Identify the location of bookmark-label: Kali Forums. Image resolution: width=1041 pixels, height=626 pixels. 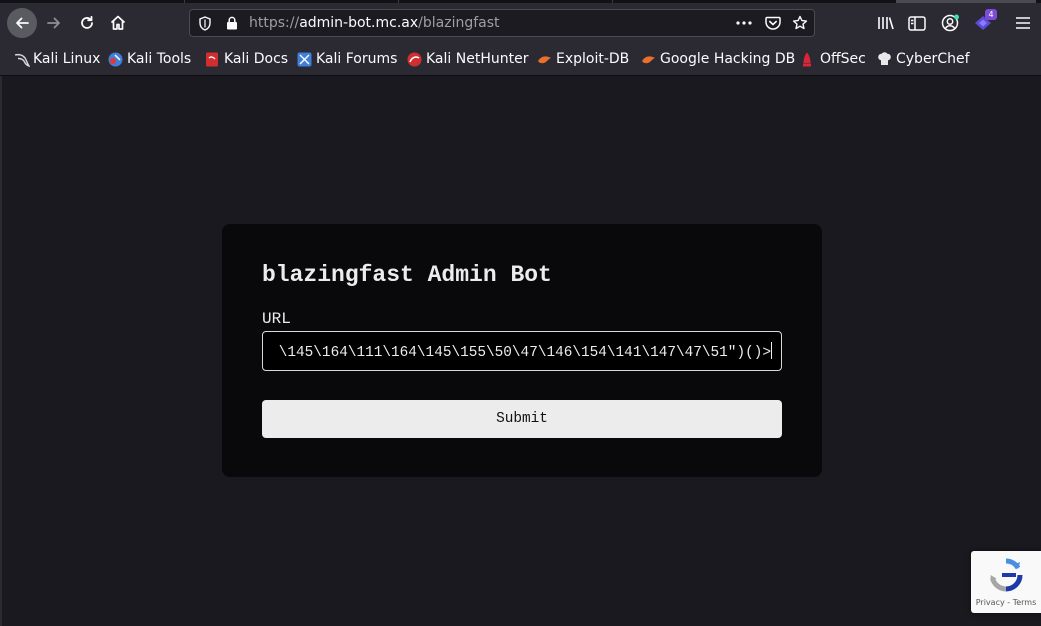
(357, 59).